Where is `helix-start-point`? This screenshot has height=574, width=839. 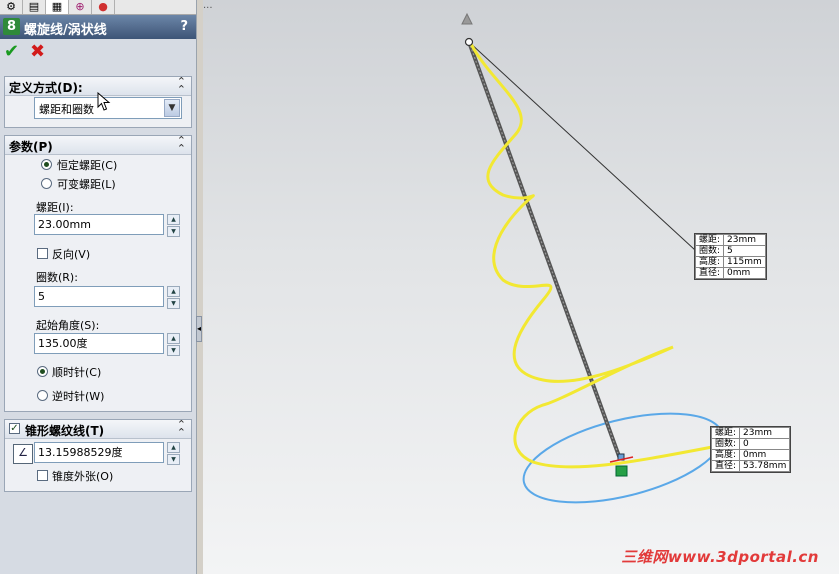
helix-start-point is located at coordinates (469, 42).